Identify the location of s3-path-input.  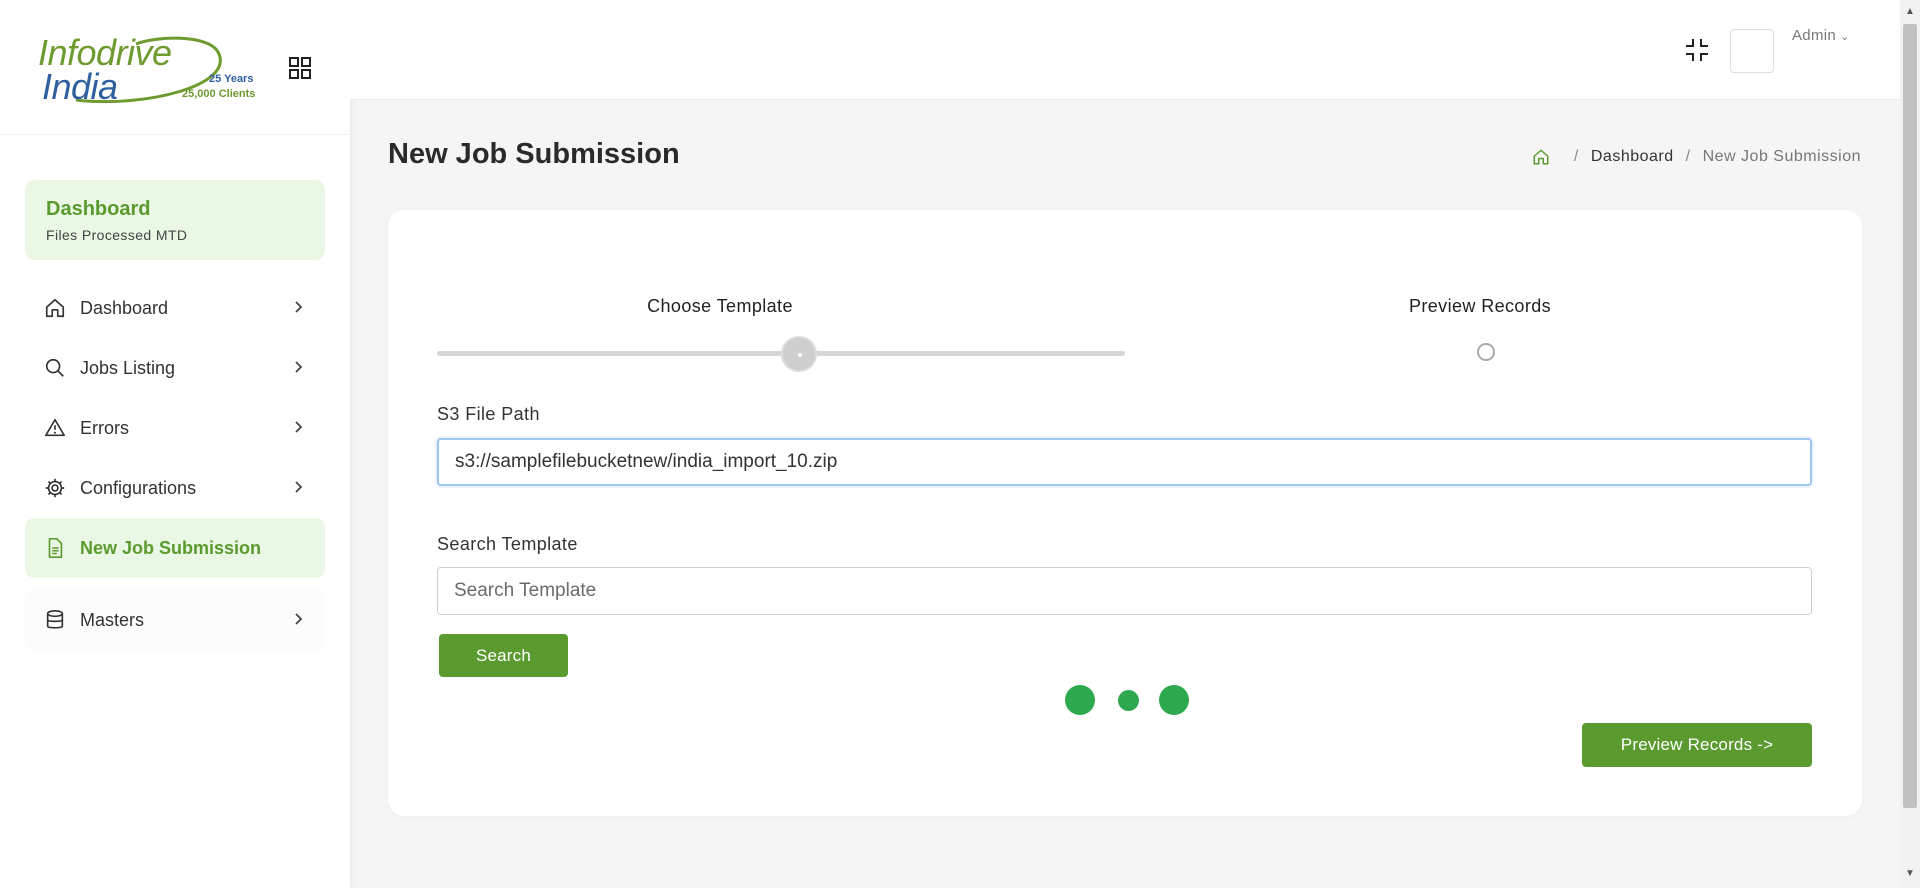
(1124, 462).